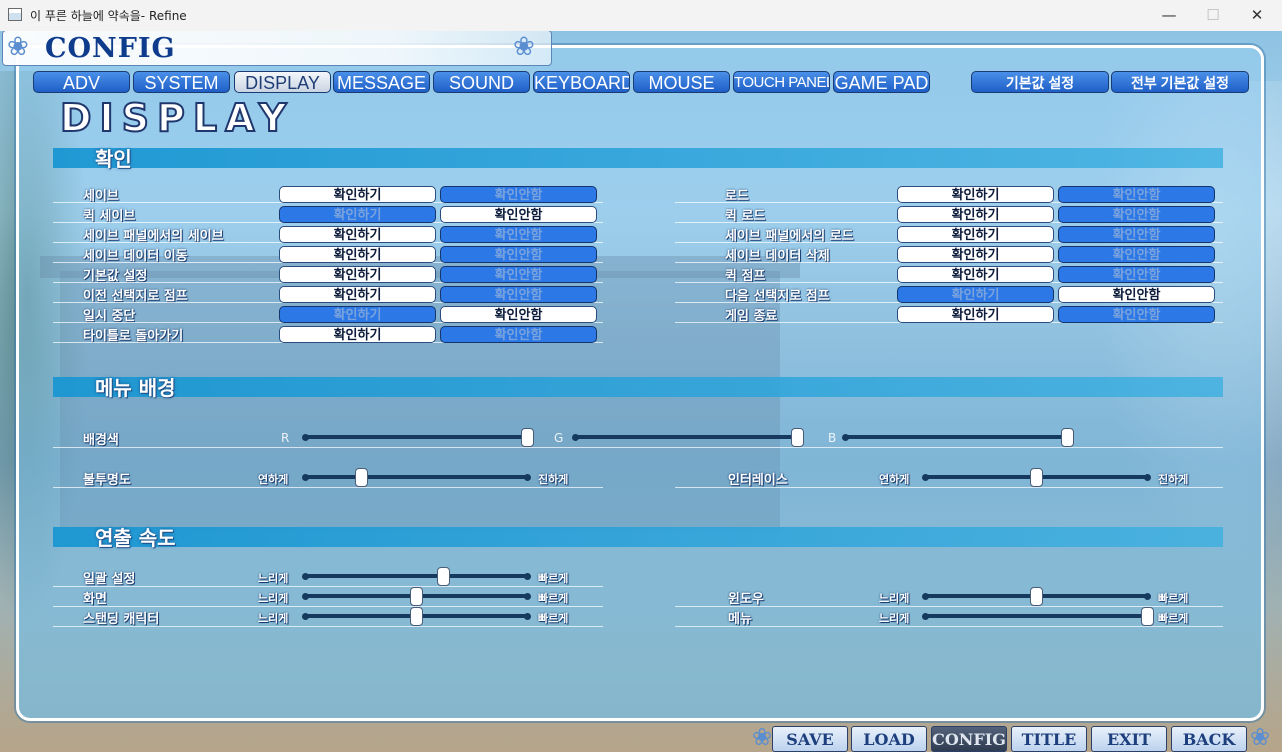 The width and height of the screenshot is (1282, 752). I want to click on load-nav-button: LOAD, so click(889, 739).